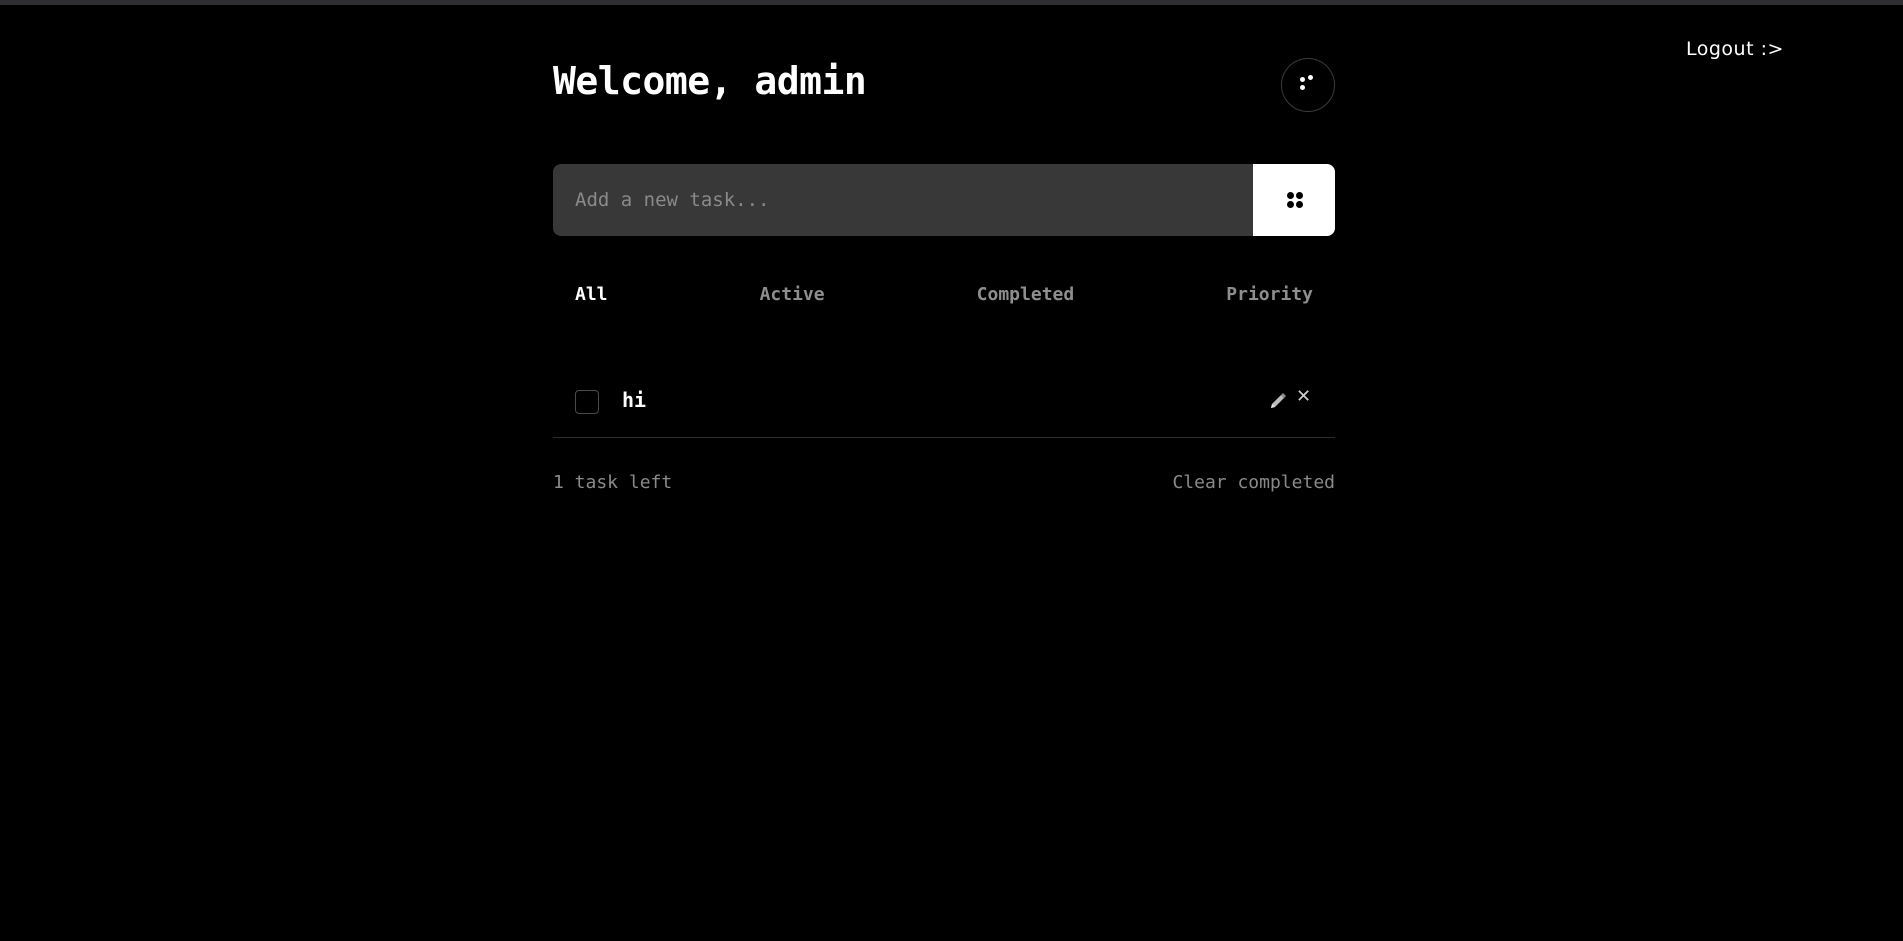 This screenshot has height=941, width=1903. Describe the element at coordinates (587, 402) in the screenshot. I see `task-checkbox` at that location.